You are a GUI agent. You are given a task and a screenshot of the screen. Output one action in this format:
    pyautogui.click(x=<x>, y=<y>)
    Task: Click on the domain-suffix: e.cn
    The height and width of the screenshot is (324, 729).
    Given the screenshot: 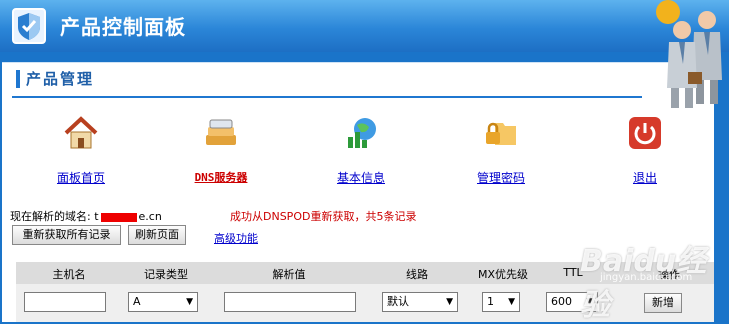 What is the action you would take?
    pyautogui.click(x=150, y=216)
    